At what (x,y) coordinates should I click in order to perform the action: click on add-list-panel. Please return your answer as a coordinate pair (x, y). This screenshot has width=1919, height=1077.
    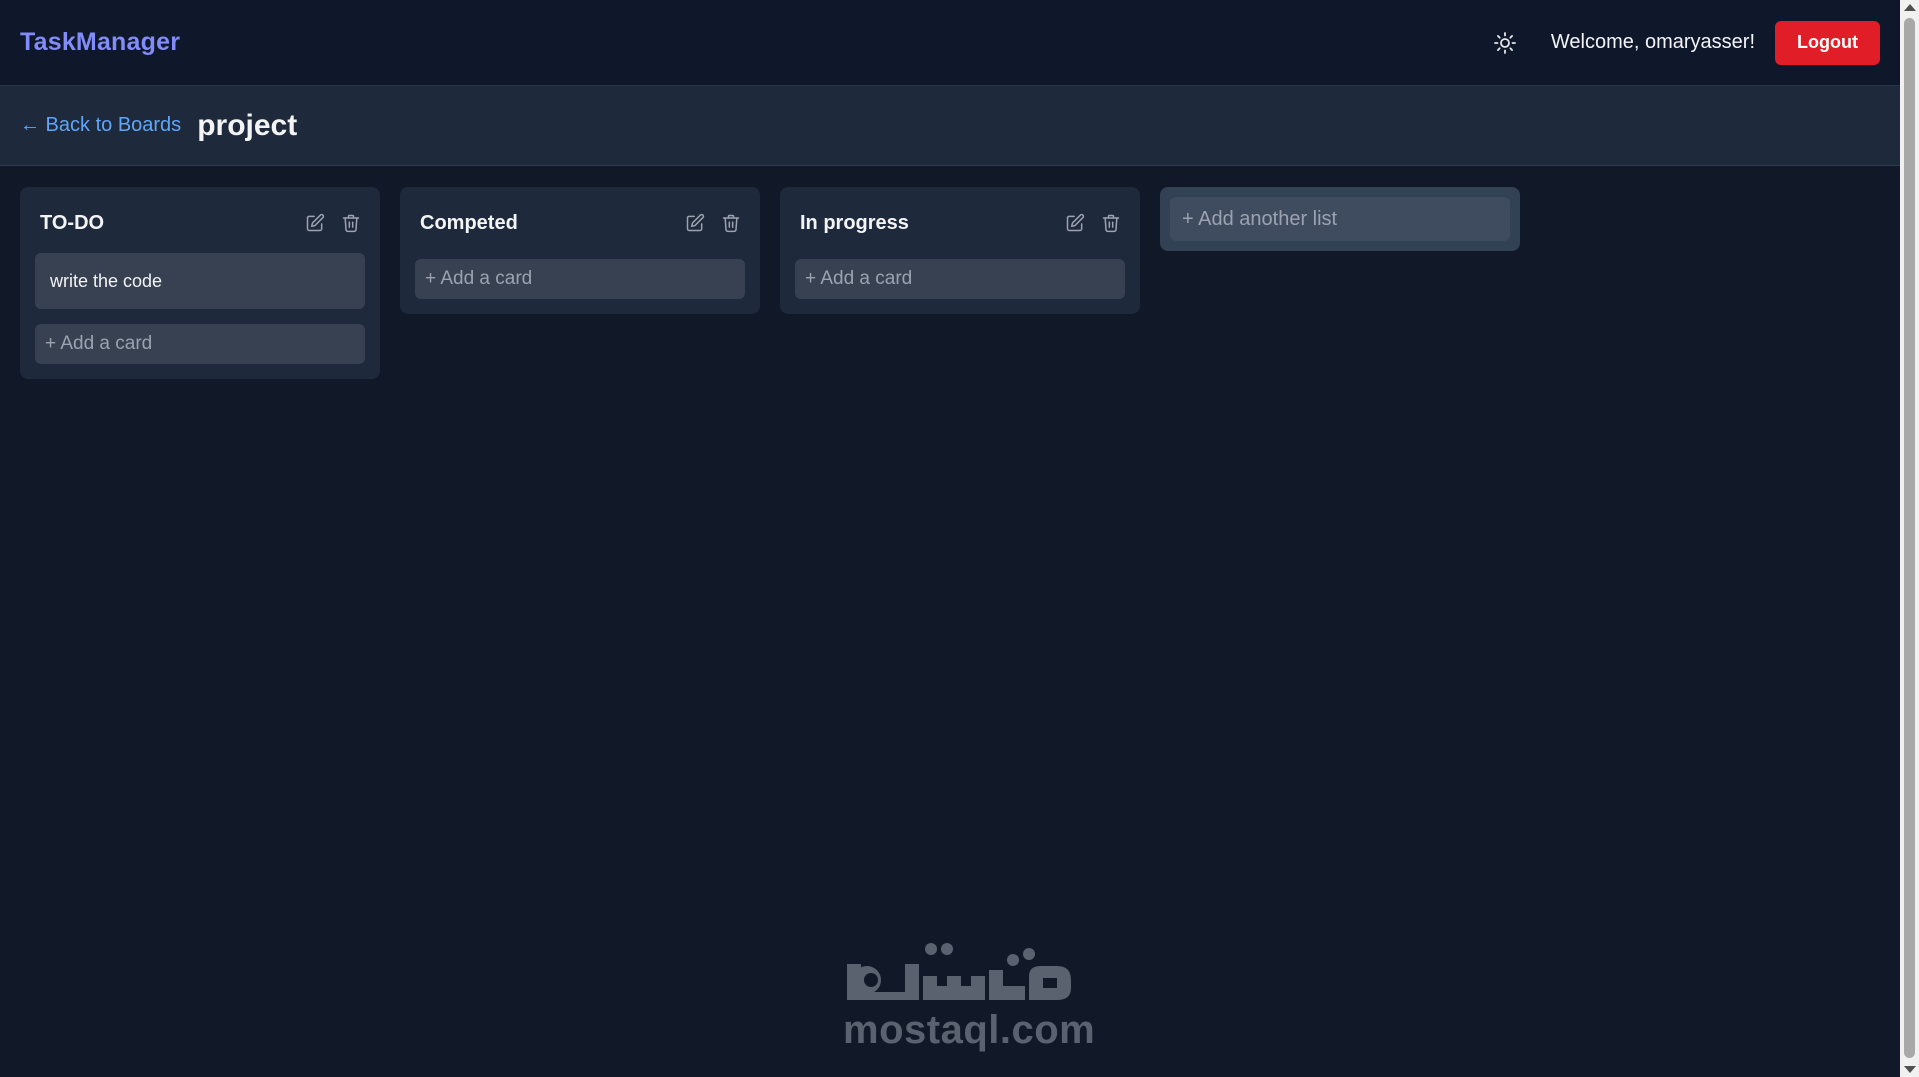
    Looking at the image, I should click on (1340, 219).